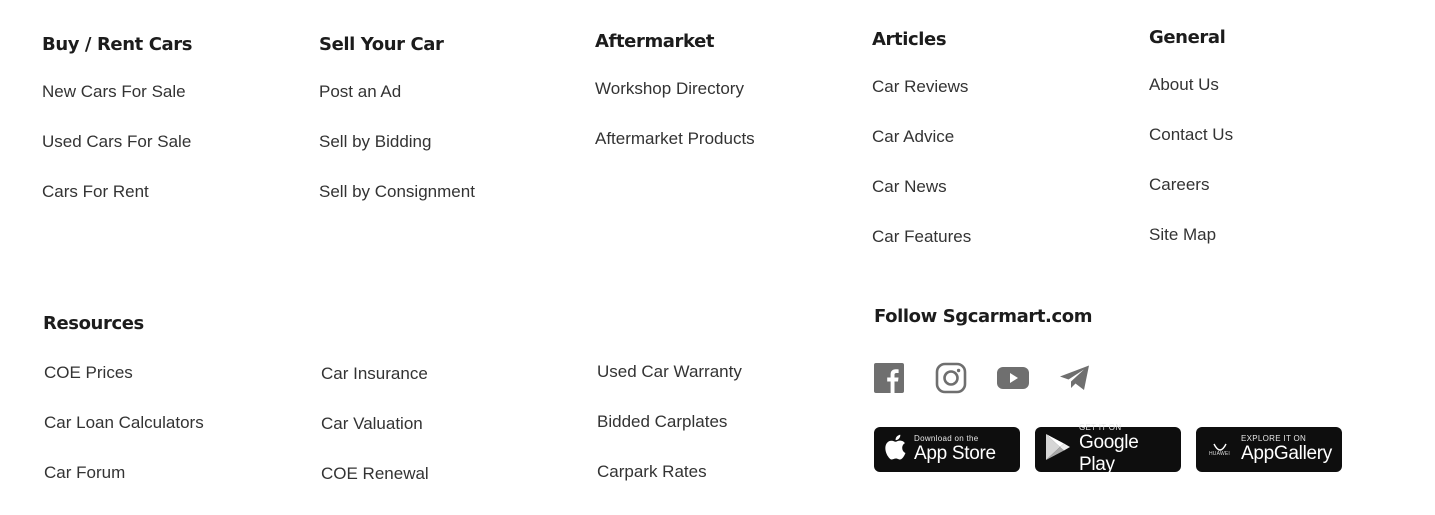  What do you see at coordinates (1274, 438) in the screenshot?
I see `app-gallery-small-text: EXPLORE IT ON` at bounding box center [1274, 438].